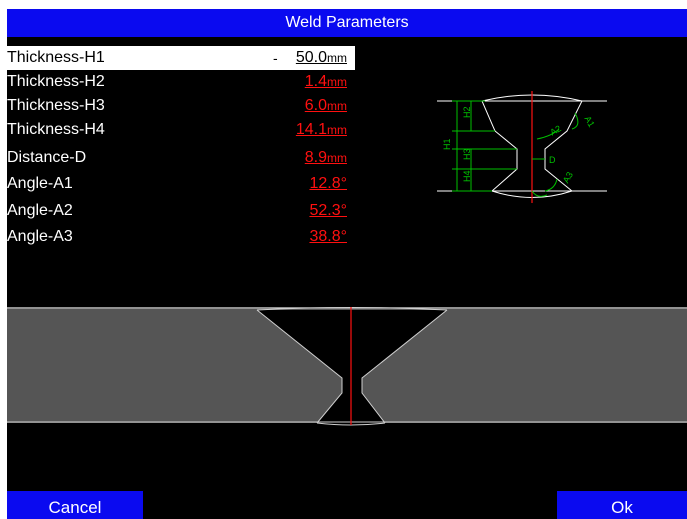 This screenshot has height=519, width=687. I want to click on param-row-thickness-h1: Thickness-H1 - 50.0mm, so click(181, 58).